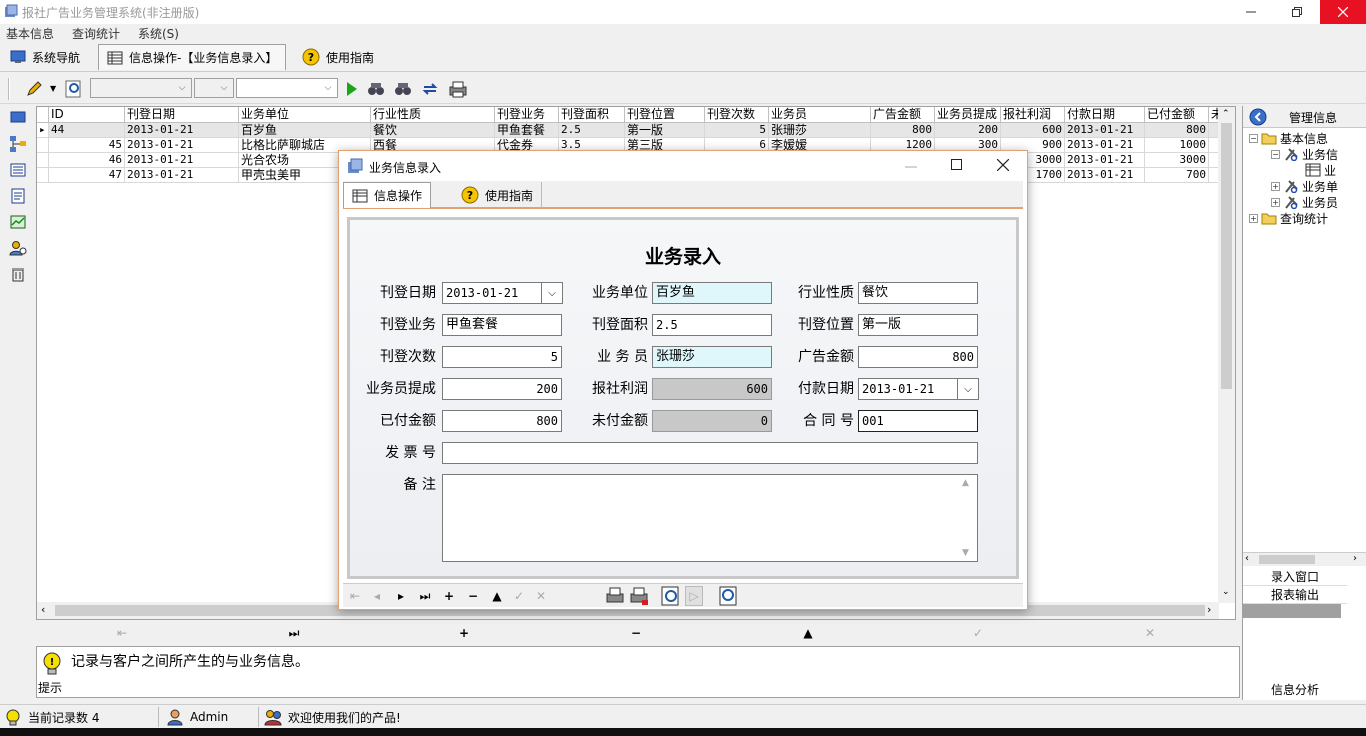 This screenshot has width=1366, height=736. What do you see at coordinates (377, 596) in the screenshot?
I see `prior-record-button: ◂` at bounding box center [377, 596].